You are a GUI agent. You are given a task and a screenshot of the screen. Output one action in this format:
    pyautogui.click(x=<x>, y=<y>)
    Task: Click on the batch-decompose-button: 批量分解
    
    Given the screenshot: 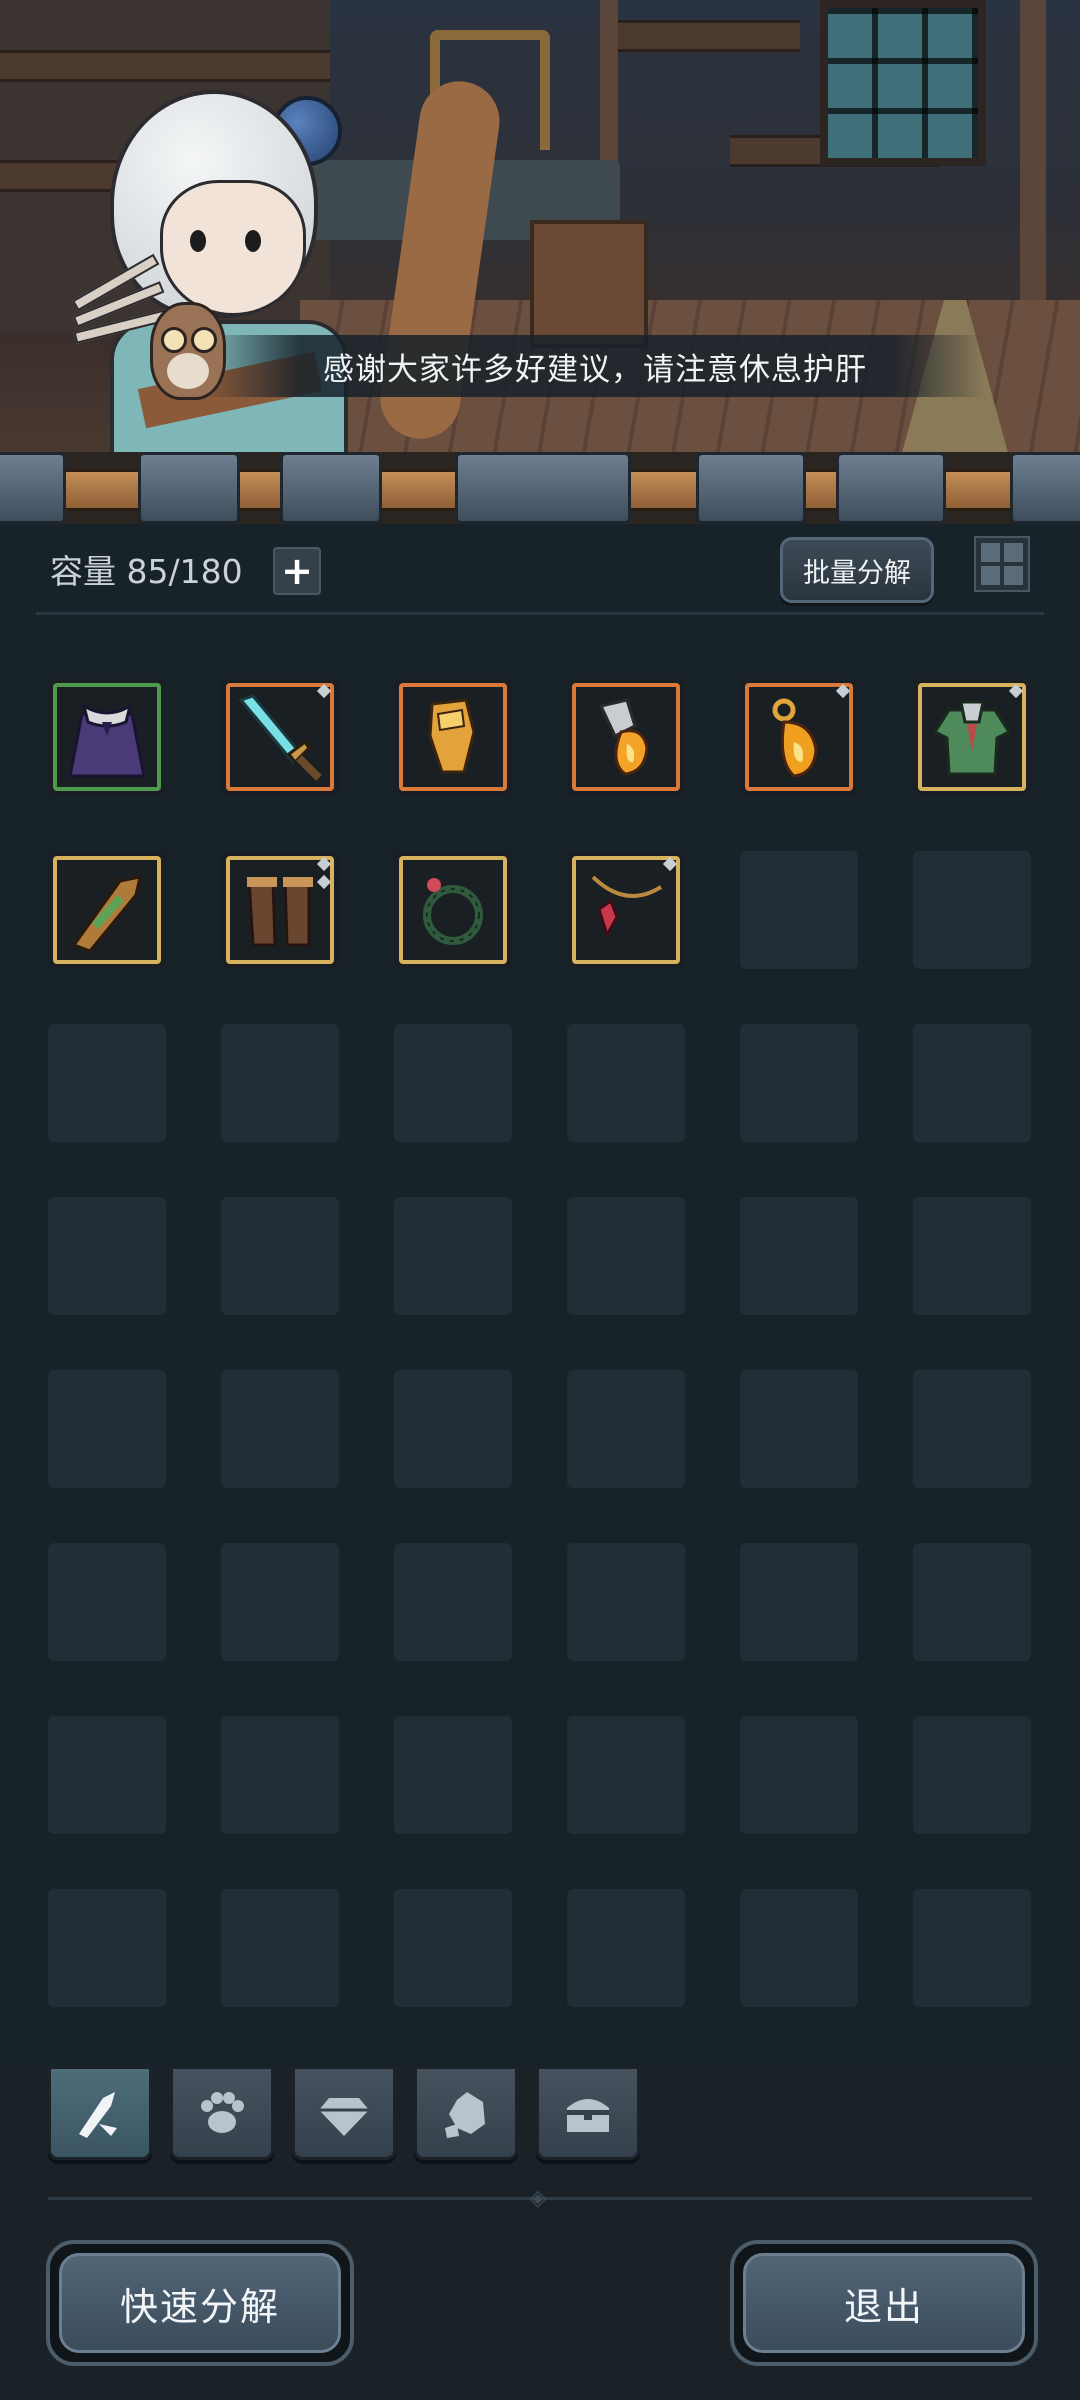 What is the action you would take?
    pyautogui.click(x=857, y=570)
    